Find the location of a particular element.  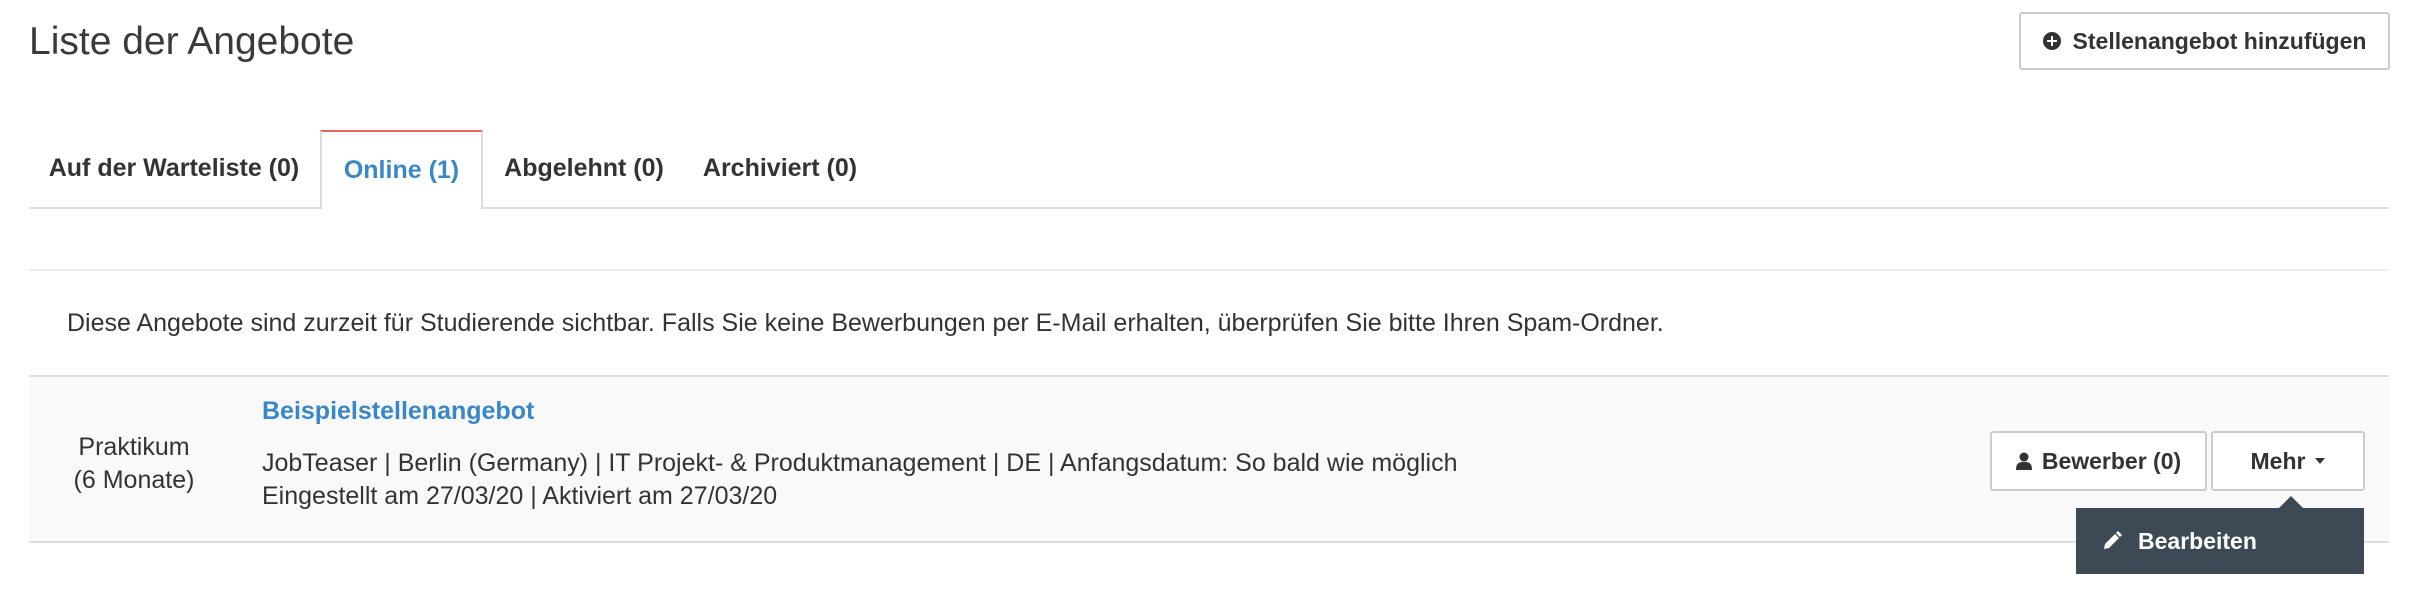

applicants-button: Bewerber (0) is located at coordinates (2098, 461).